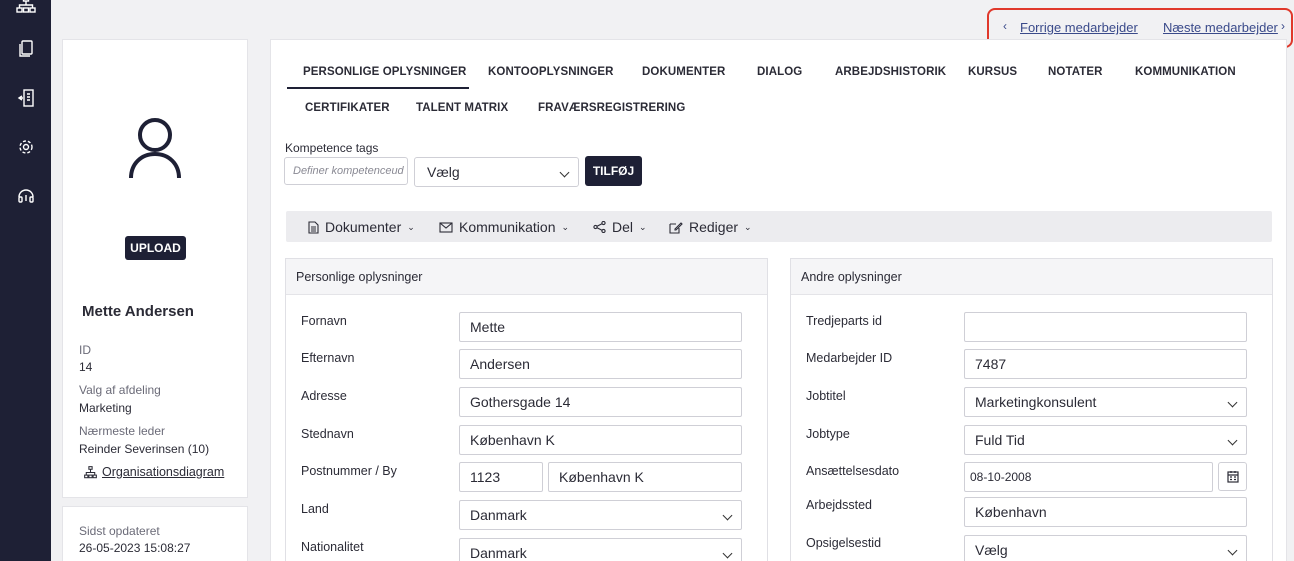  What do you see at coordinates (600, 364) in the screenshot?
I see `last-name-field: Andersen` at bounding box center [600, 364].